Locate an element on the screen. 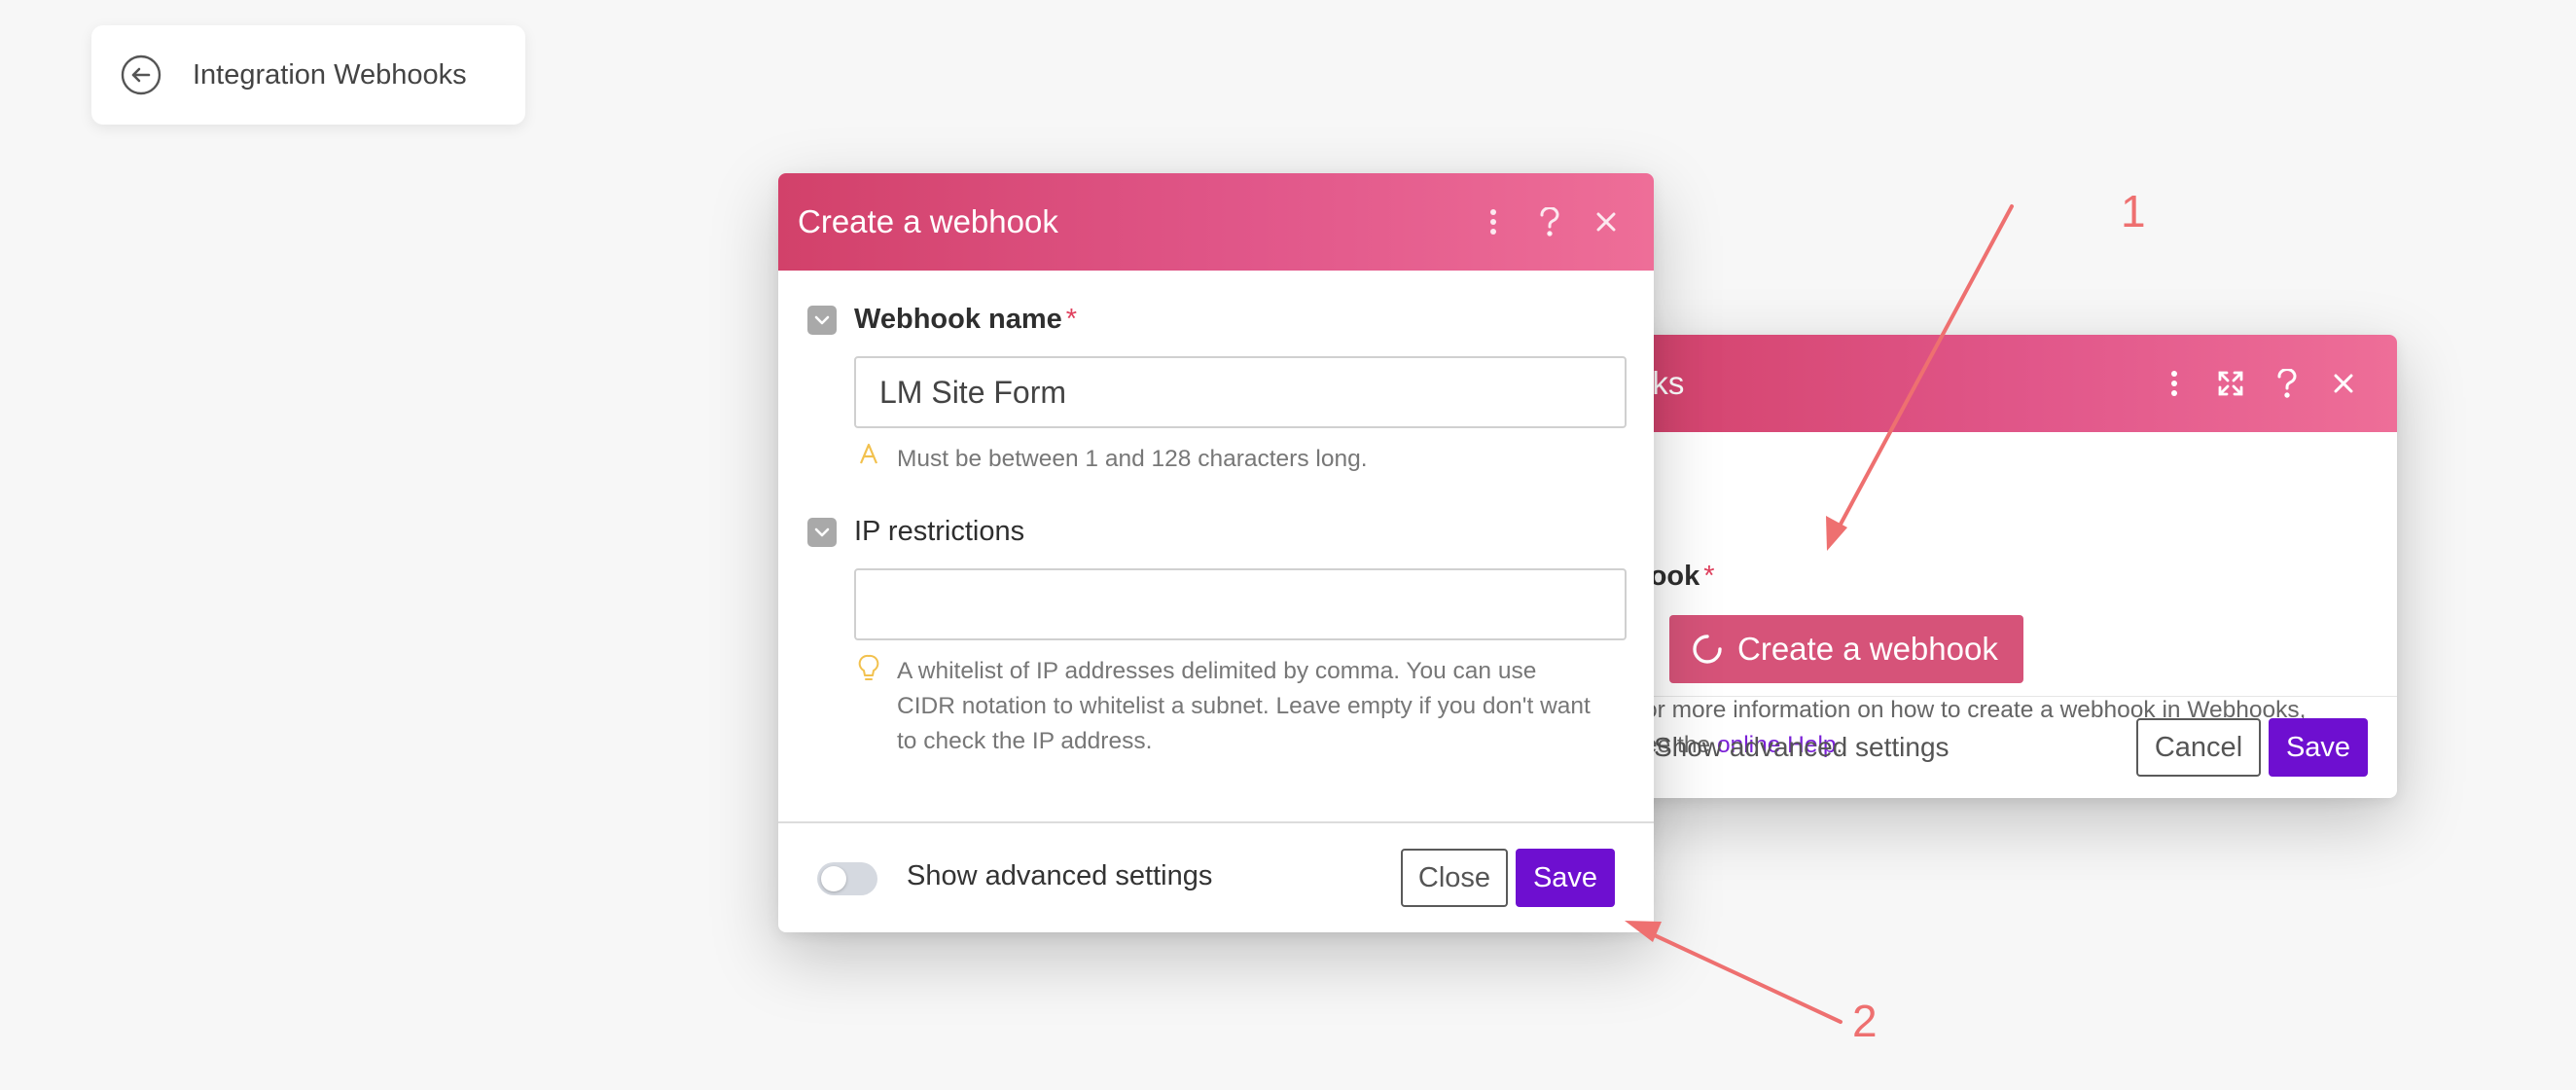 This screenshot has width=2576, height=1090. webhook-name-collapse-toggle is located at coordinates (822, 321).